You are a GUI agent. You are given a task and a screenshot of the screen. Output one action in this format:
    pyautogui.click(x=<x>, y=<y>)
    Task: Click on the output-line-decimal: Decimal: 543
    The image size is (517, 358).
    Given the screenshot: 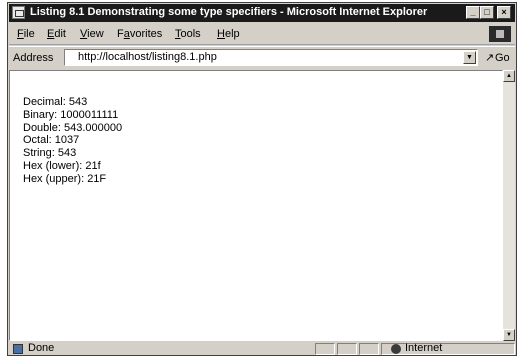 What is the action you would take?
    pyautogui.click(x=55, y=102)
    